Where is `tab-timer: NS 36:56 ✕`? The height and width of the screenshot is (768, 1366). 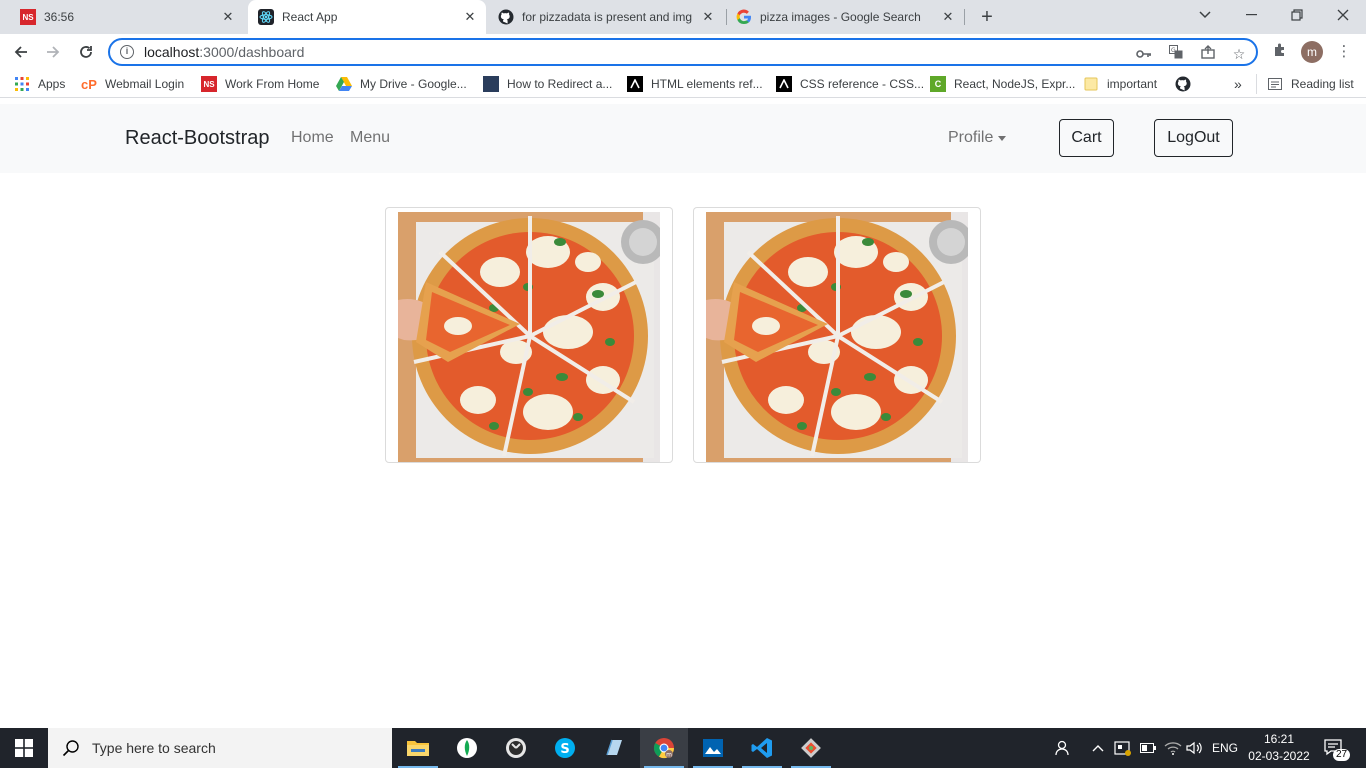 tab-timer: NS 36:56 ✕ is located at coordinates (128, 17).